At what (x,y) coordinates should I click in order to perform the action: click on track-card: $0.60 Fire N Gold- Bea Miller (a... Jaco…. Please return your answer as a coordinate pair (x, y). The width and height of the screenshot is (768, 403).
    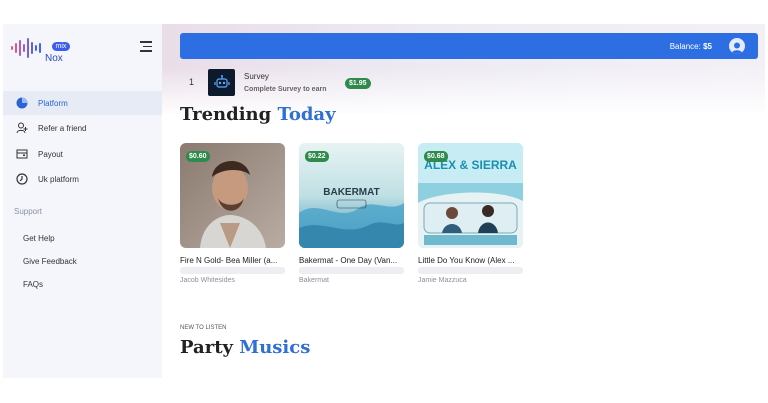
    Looking at the image, I should click on (232, 213).